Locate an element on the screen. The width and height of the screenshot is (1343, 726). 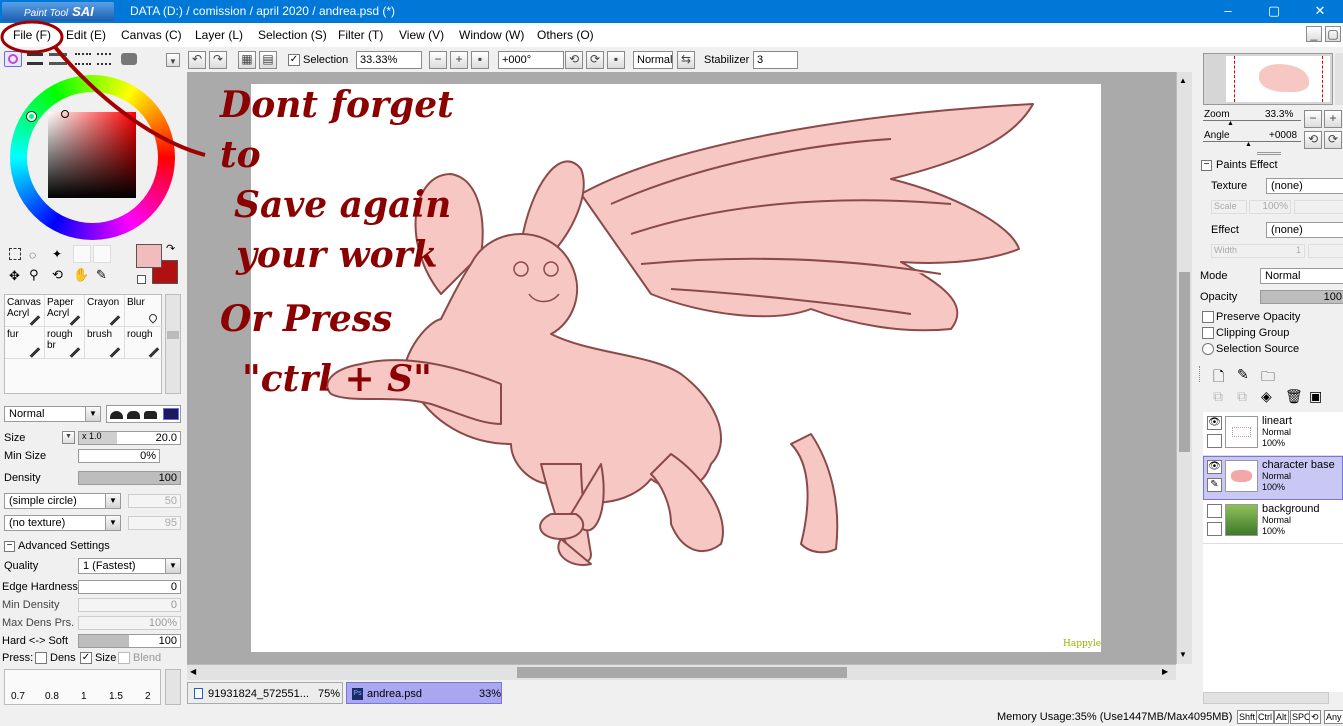
clipping-group-checkbox is located at coordinates (1208, 333).